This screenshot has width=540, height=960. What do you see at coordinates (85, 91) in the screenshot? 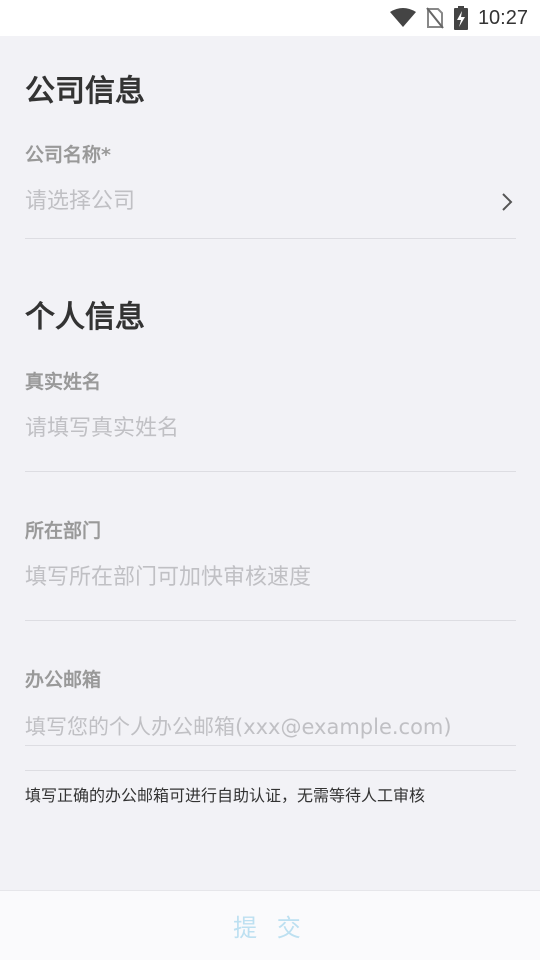
I see `company-section-title: 公司信息` at bounding box center [85, 91].